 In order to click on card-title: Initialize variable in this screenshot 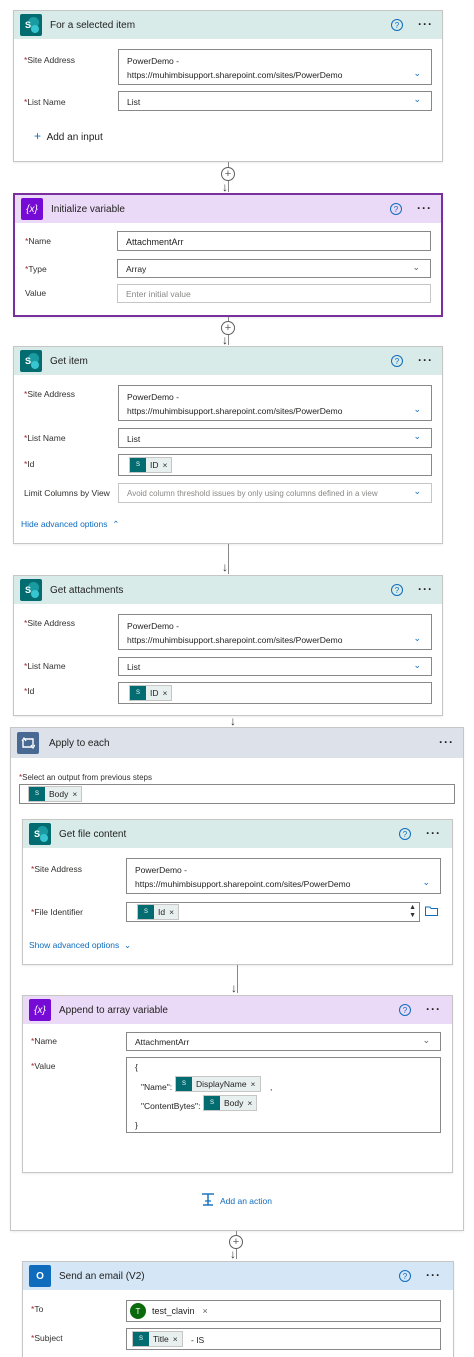, I will do `click(88, 209)`.